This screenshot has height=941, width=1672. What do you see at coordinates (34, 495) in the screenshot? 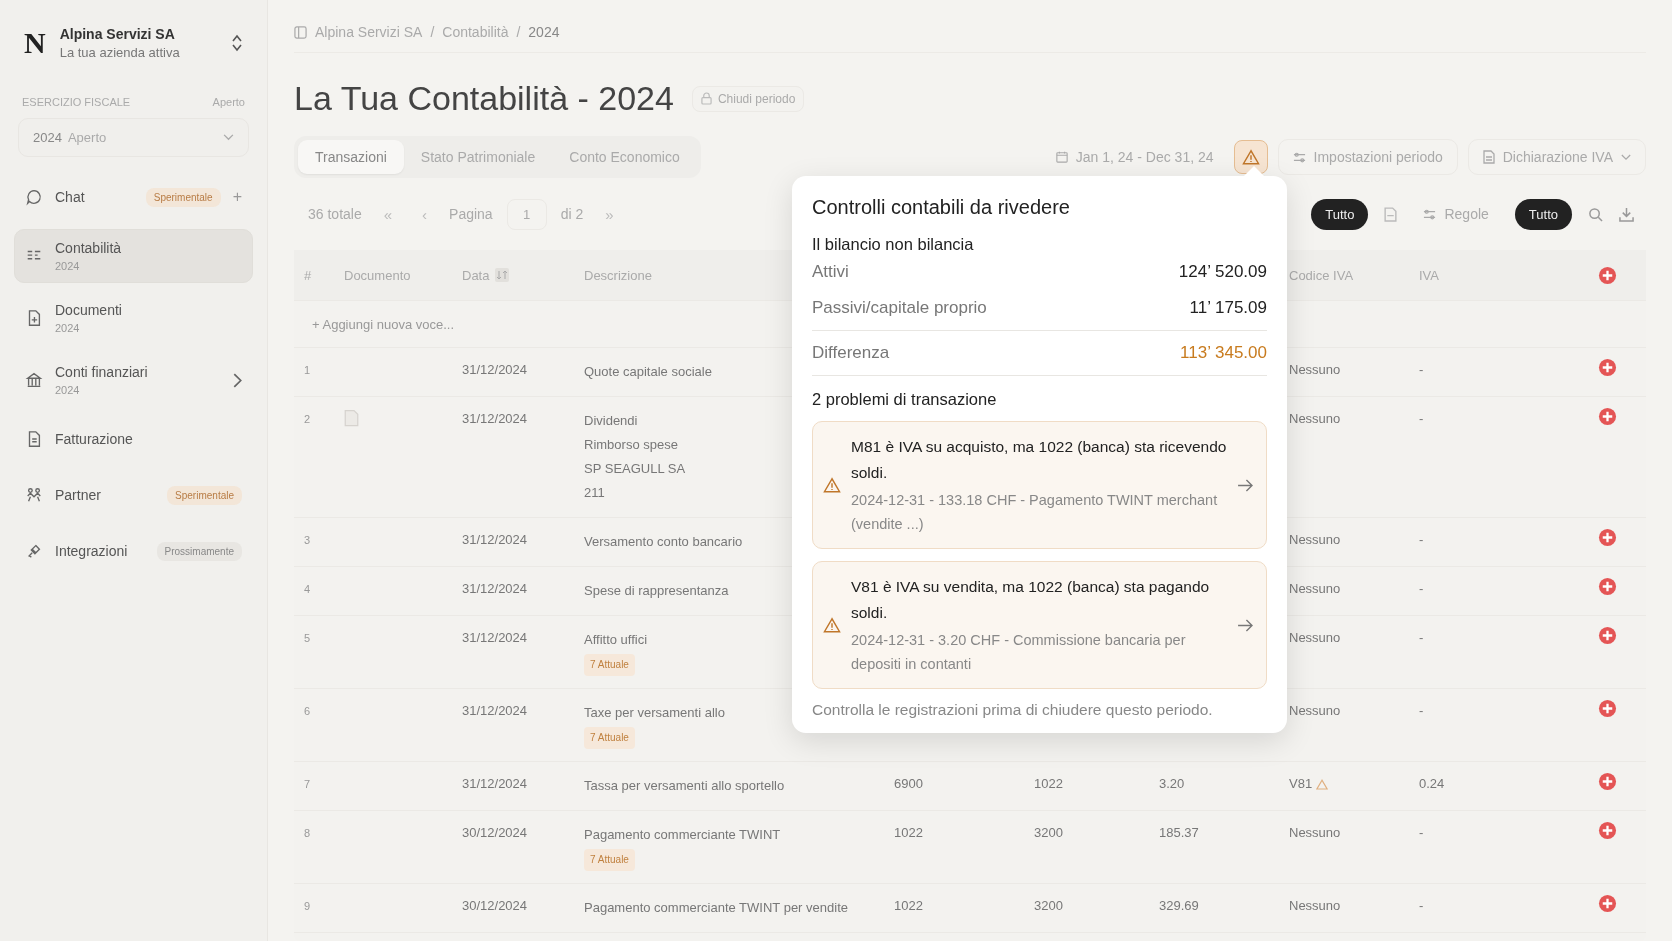
I see `nav-people-icon` at bounding box center [34, 495].